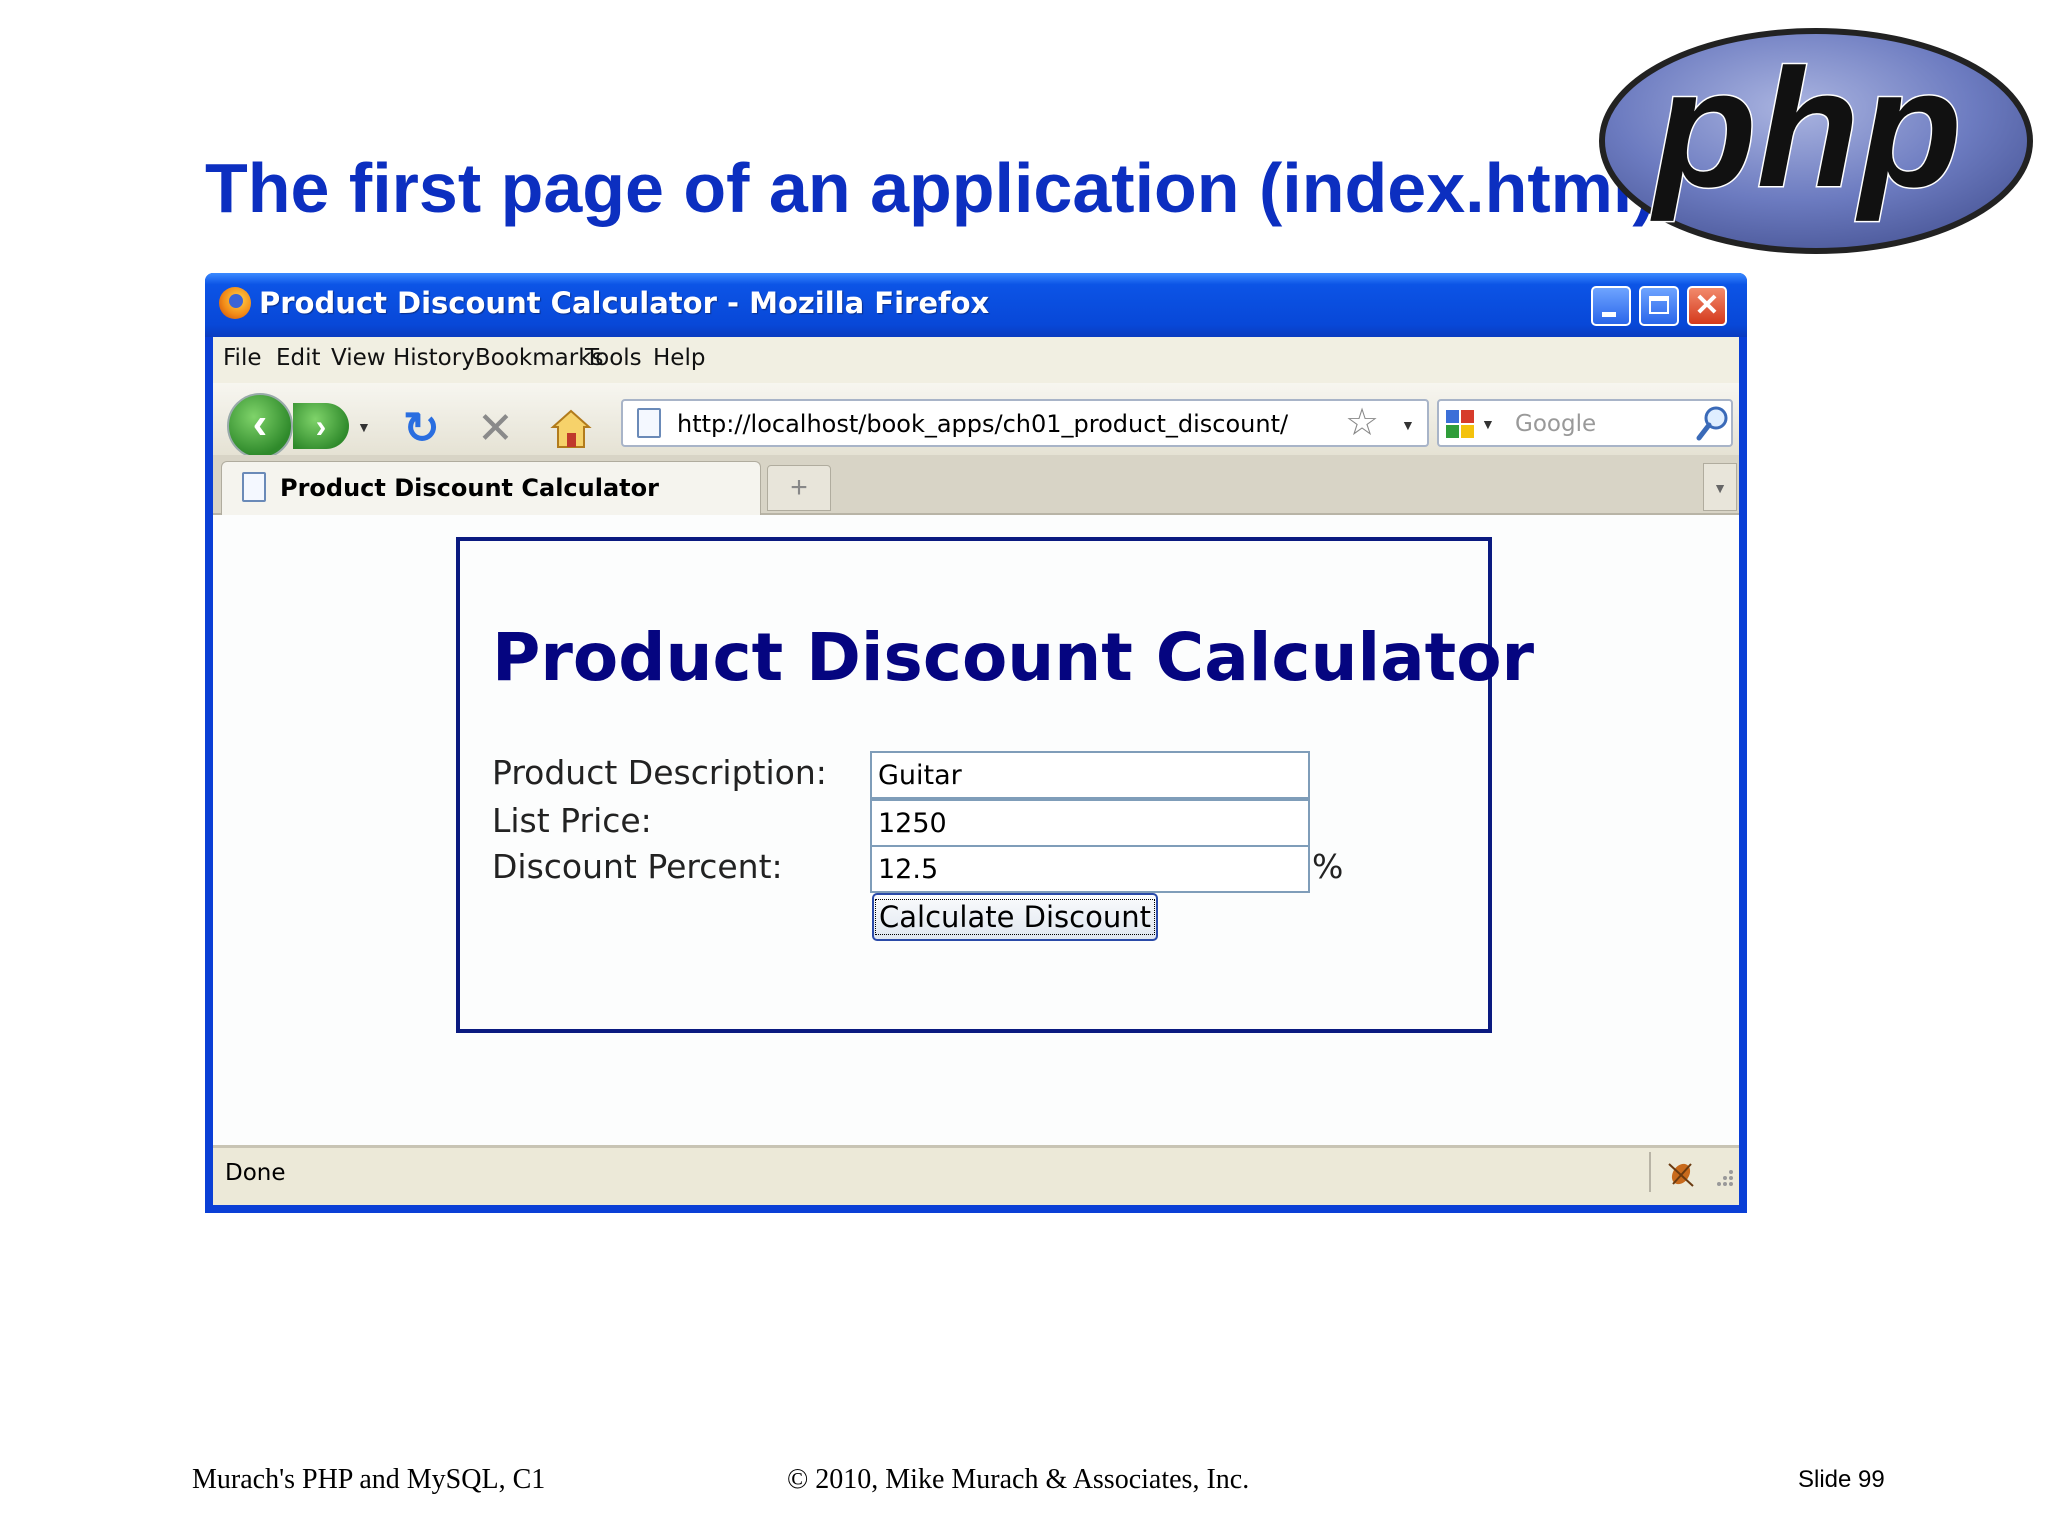 Image resolution: width=2048 pixels, height=1536 pixels. I want to click on close-icon: ✕, so click(1707, 305).